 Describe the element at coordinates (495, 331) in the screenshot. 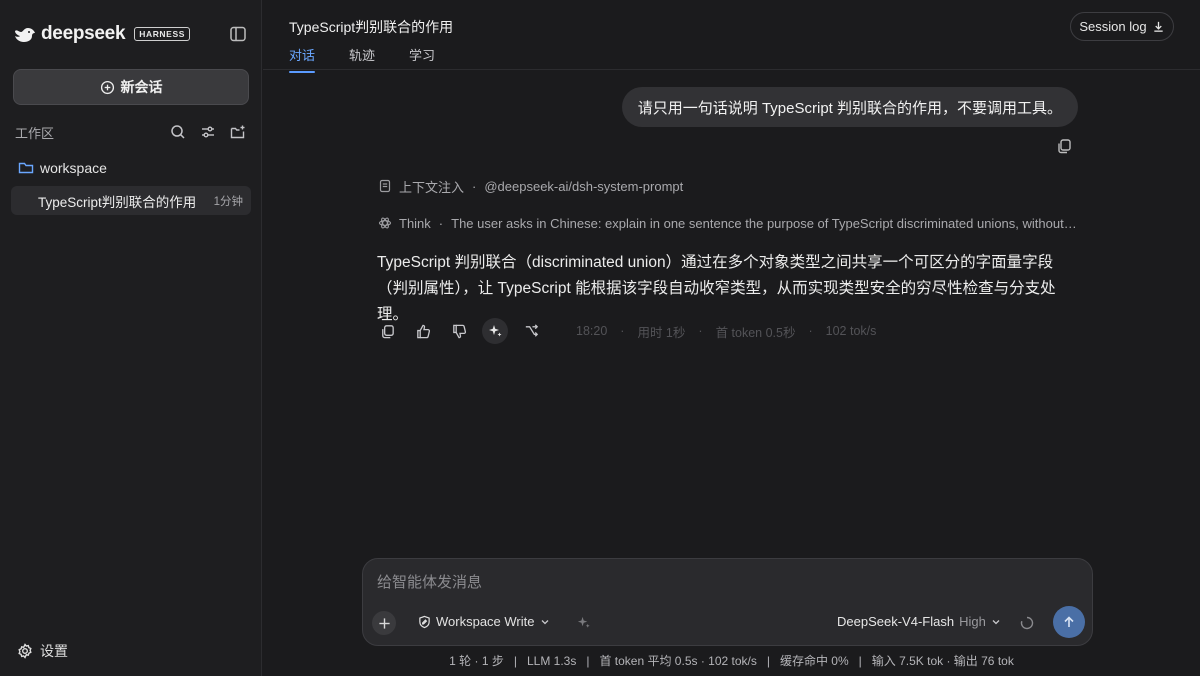

I see `sparkle-icon` at that location.